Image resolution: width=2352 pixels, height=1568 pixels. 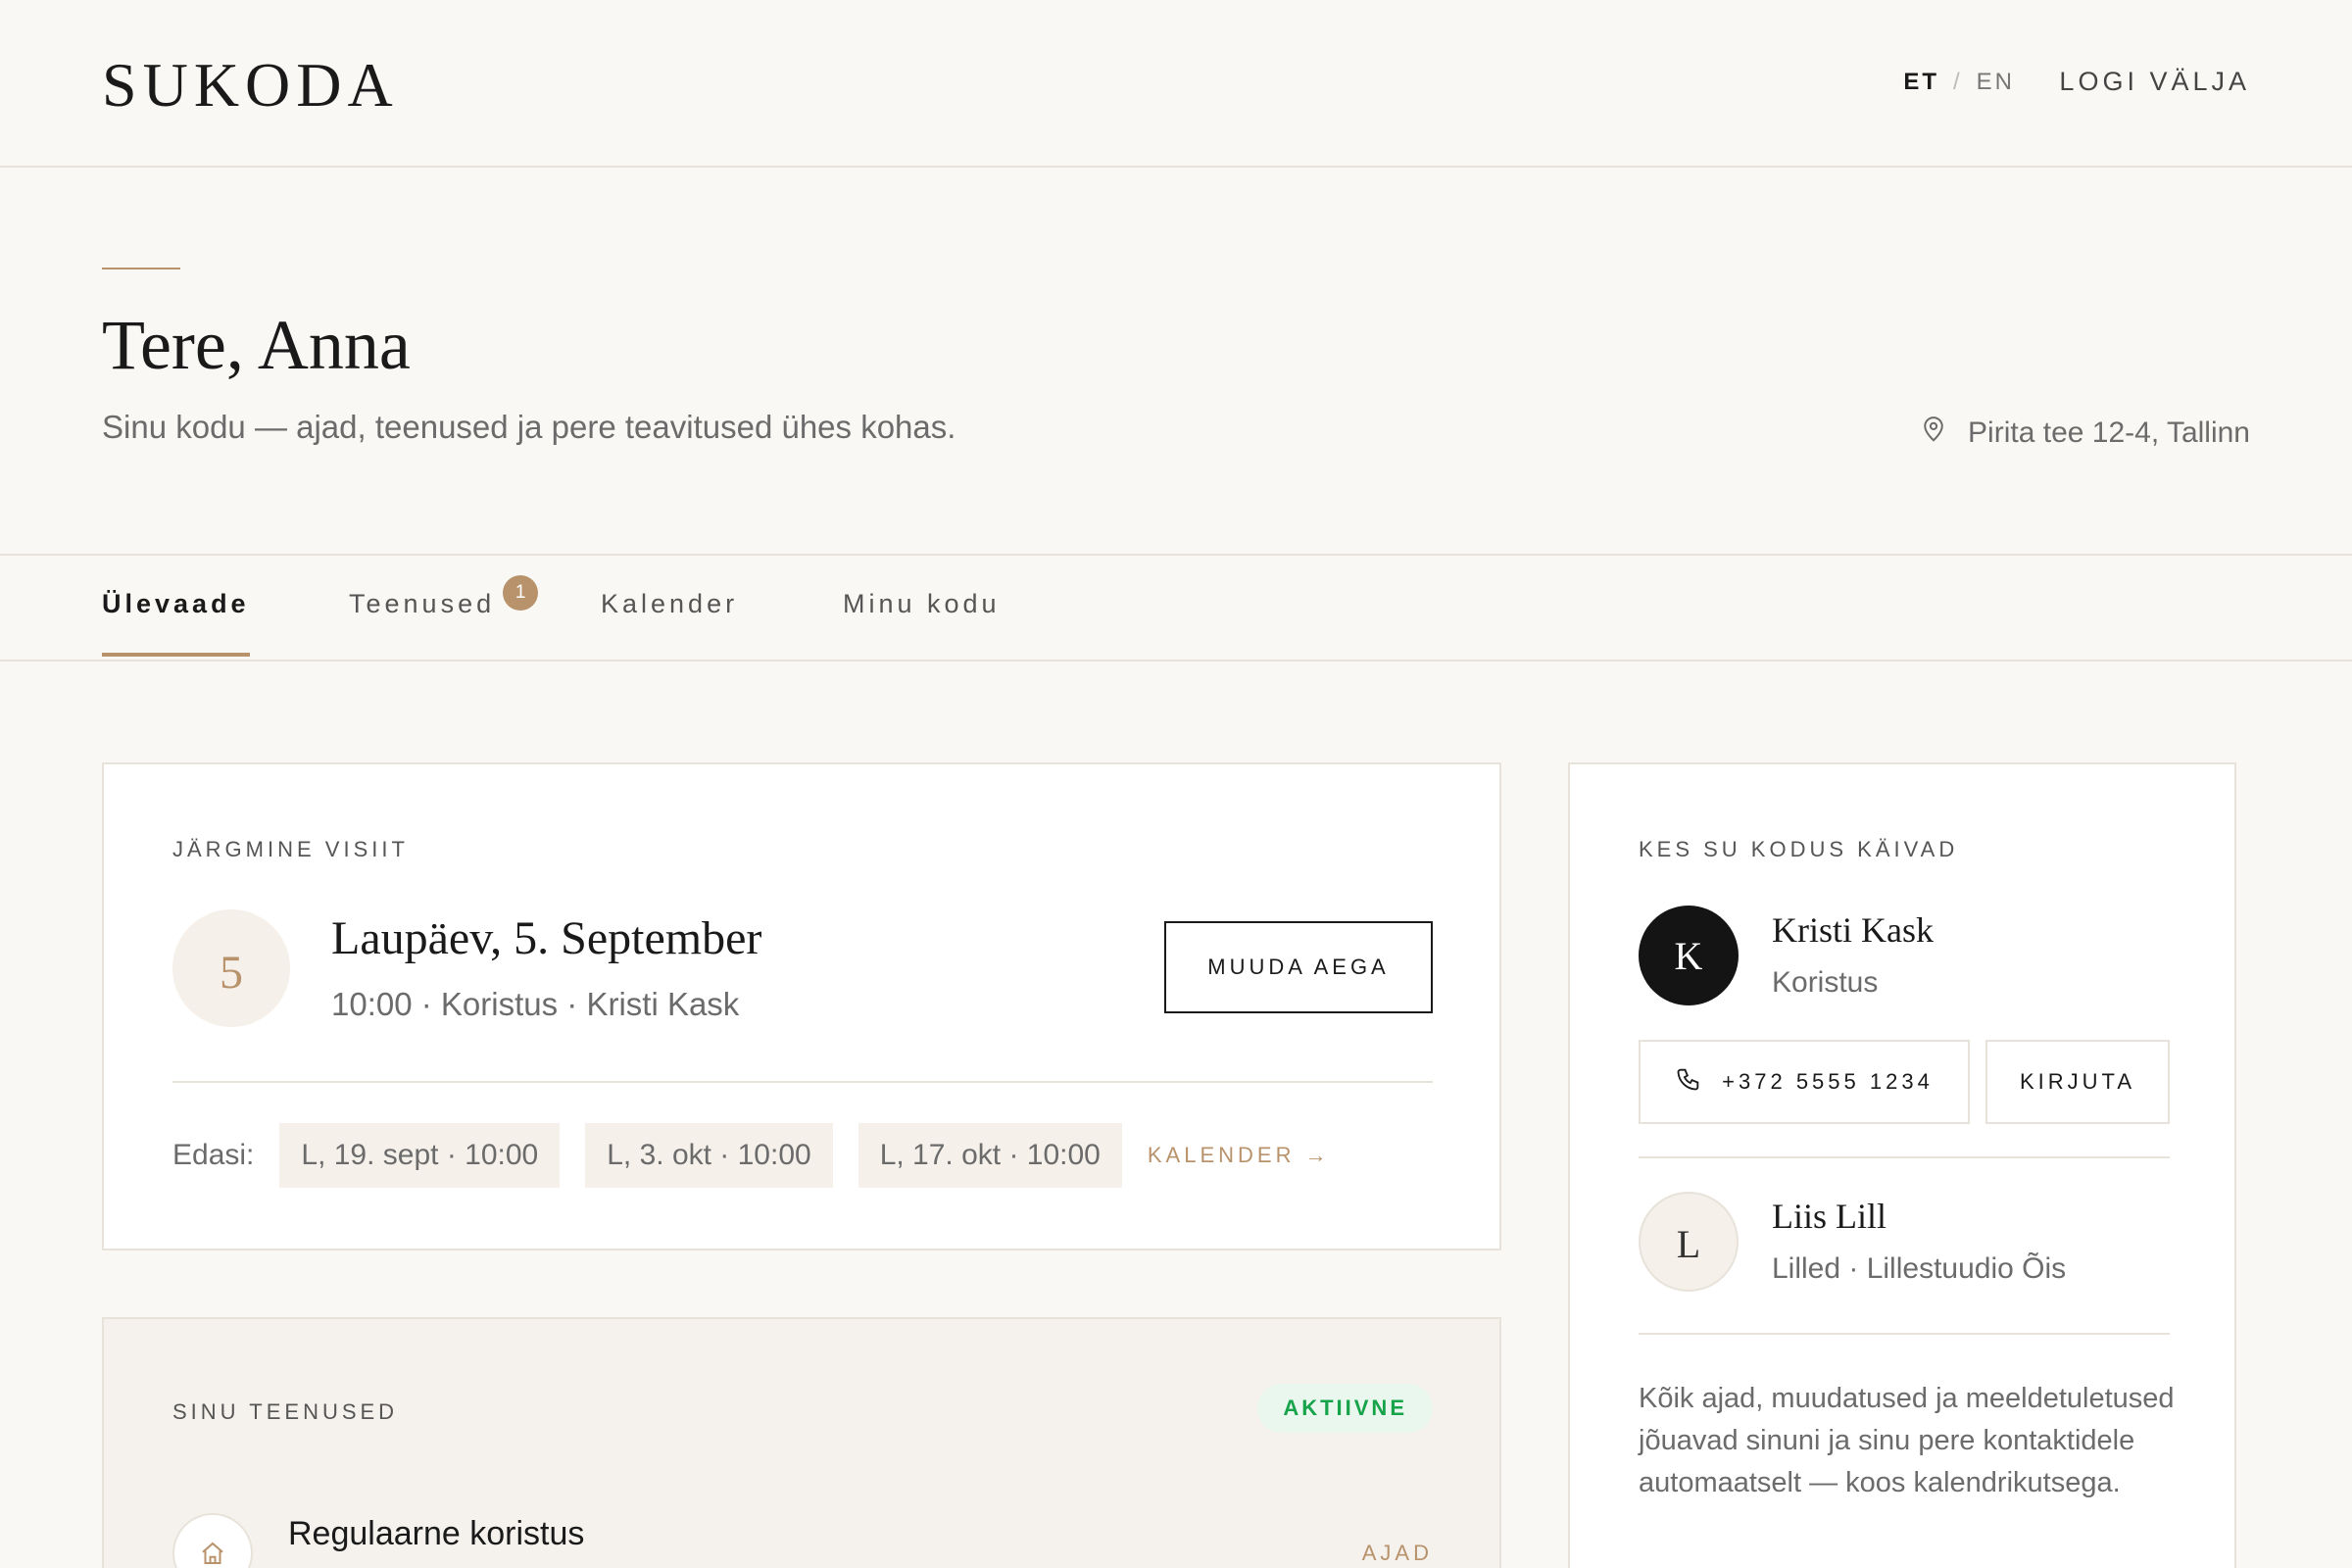 I want to click on tab-calendar: Kalender, so click(x=669, y=621).